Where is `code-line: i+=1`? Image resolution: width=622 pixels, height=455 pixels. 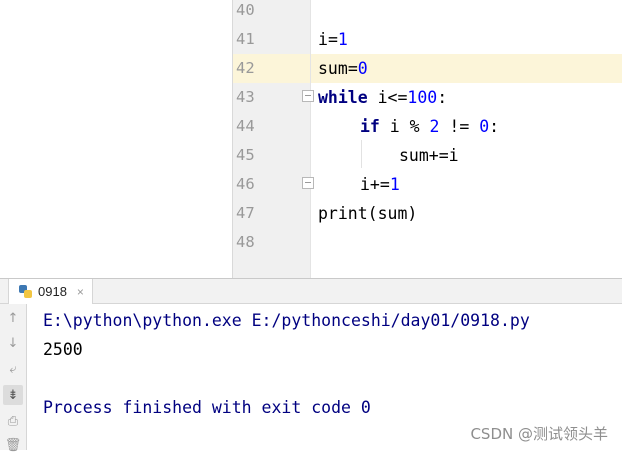
code-line: i+=1 is located at coordinates (466, 184).